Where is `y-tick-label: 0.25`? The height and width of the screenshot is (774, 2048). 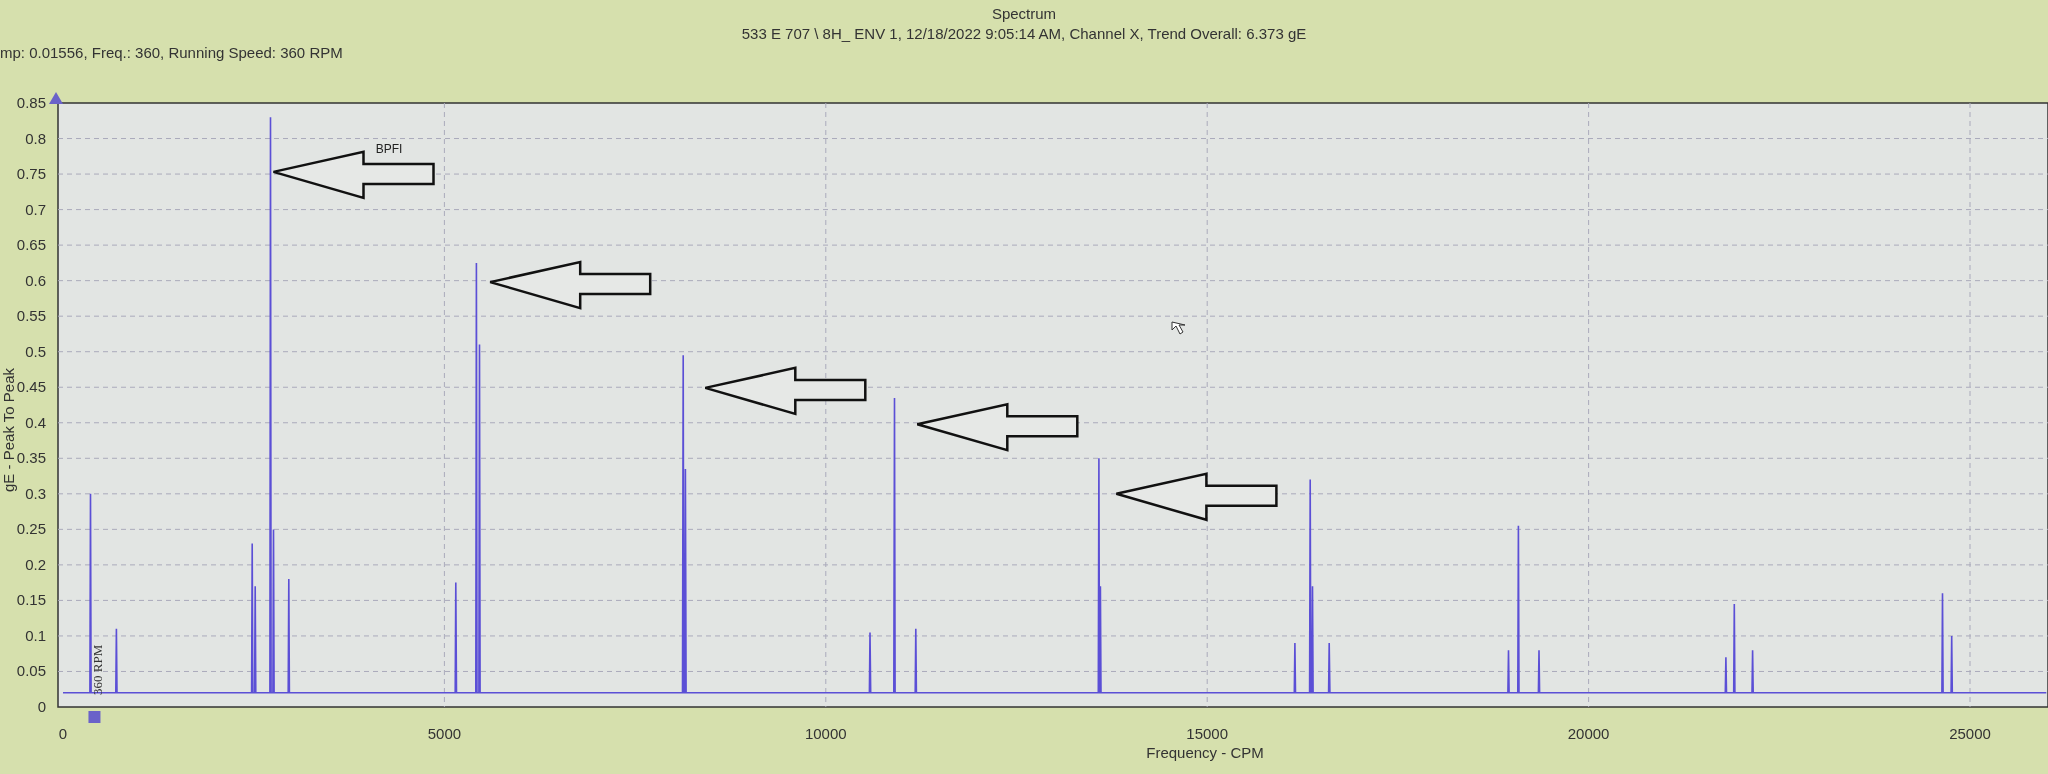 y-tick-label: 0.25 is located at coordinates (31, 529).